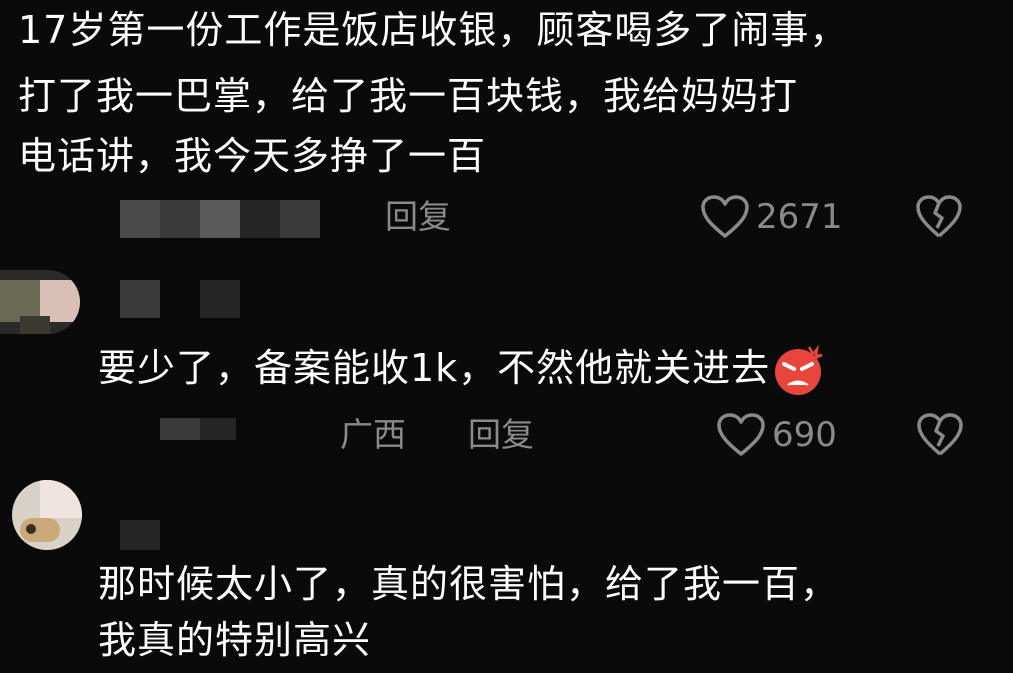 This screenshot has height=673, width=1013. Describe the element at coordinates (235, 640) in the screenshot. I see `comment-3-line-2: 我真的特别高兴` at that location.